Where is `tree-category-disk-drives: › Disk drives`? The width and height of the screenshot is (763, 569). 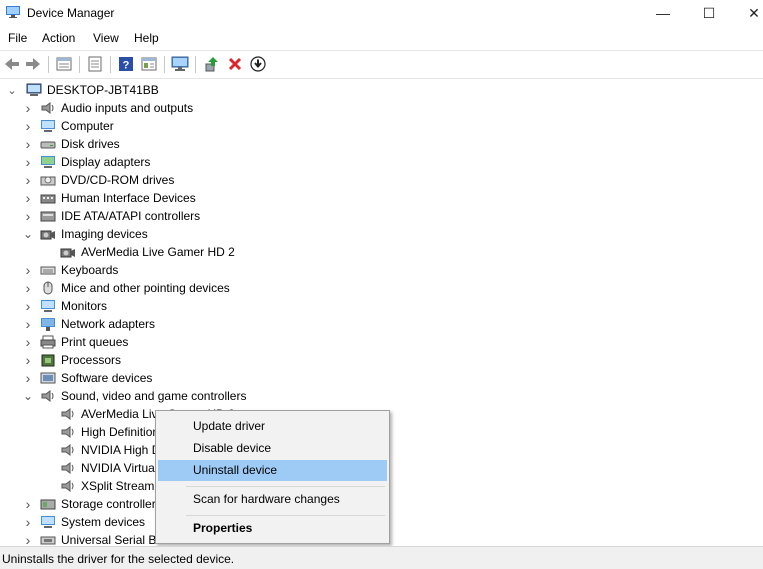
tree-category-disk-drives: › Disk drives is located at coordinates (71, 144).